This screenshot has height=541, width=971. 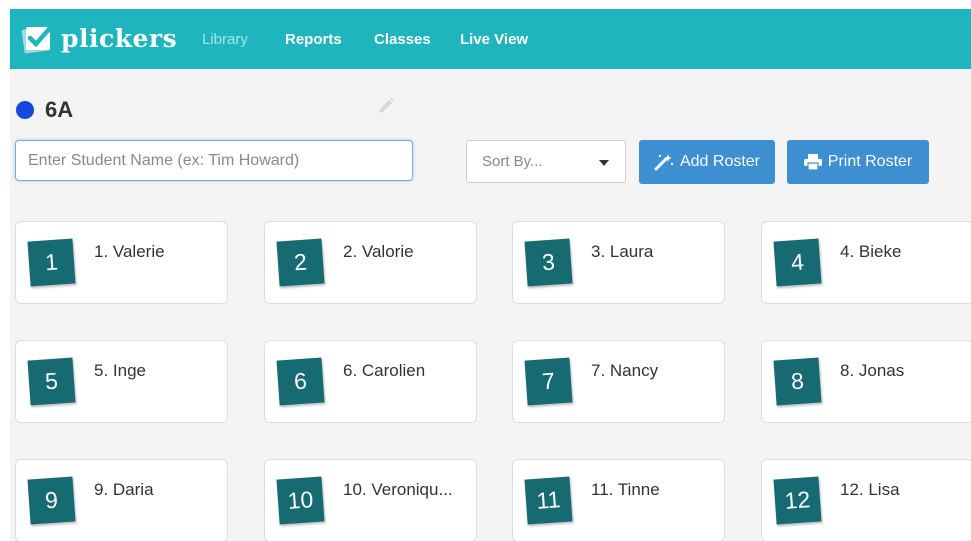 What do you see at coordinates (797, 262) in the screenshot?
I see `card-number-badge: 4` at bounding box center [797, 262].